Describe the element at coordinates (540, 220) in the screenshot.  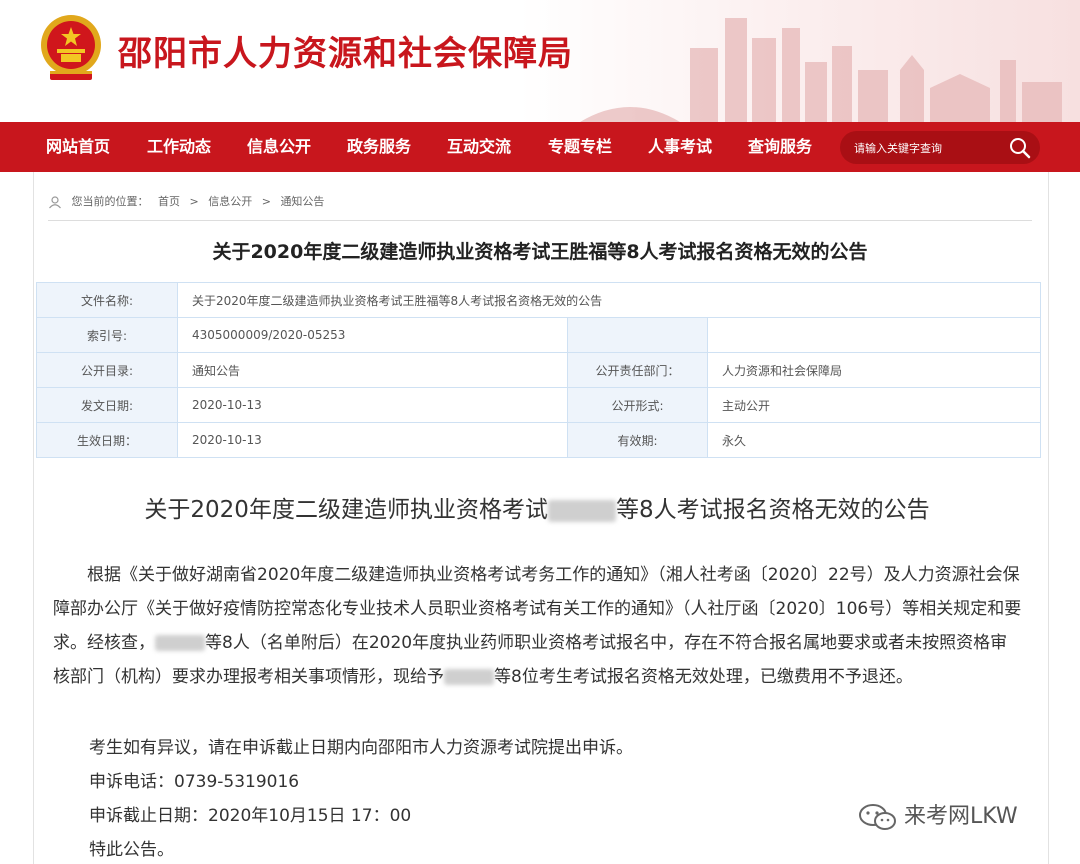
I see `breadcrumb-divider` at that location.